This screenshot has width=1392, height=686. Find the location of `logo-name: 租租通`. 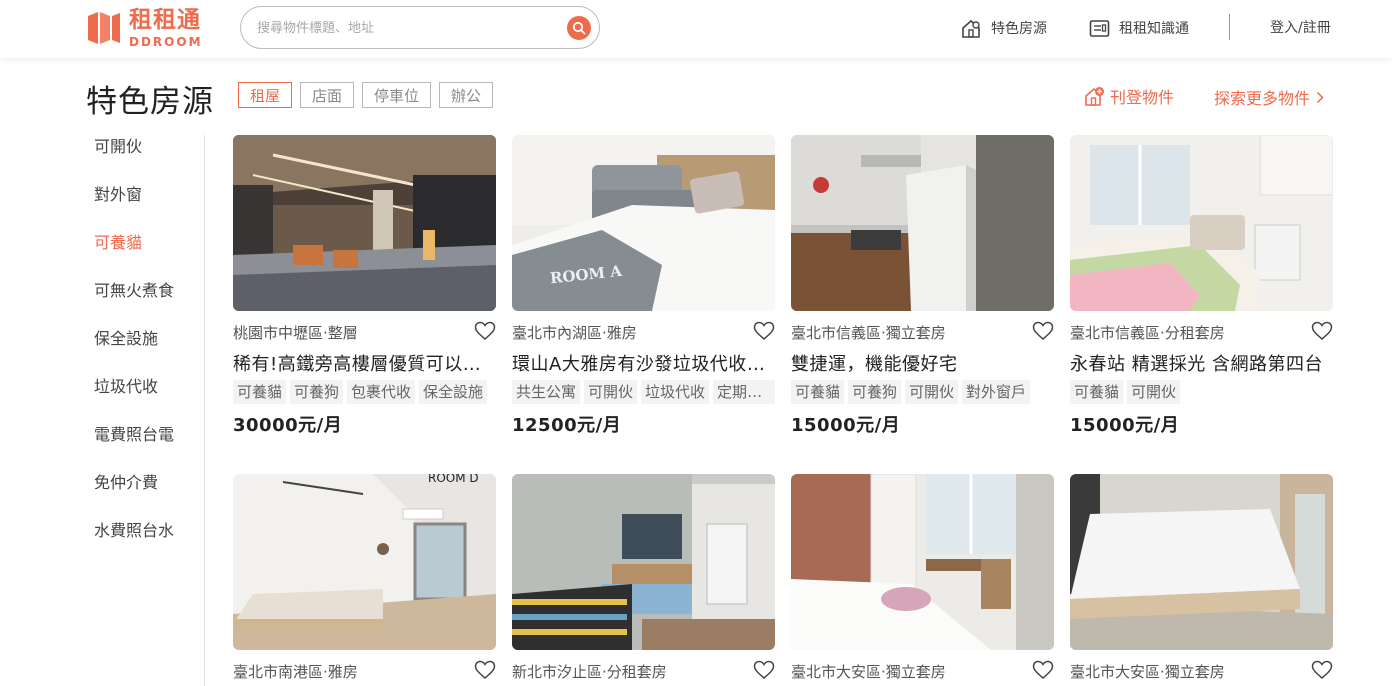

logo-name: 租租通 is located at coordinates (165, 19).